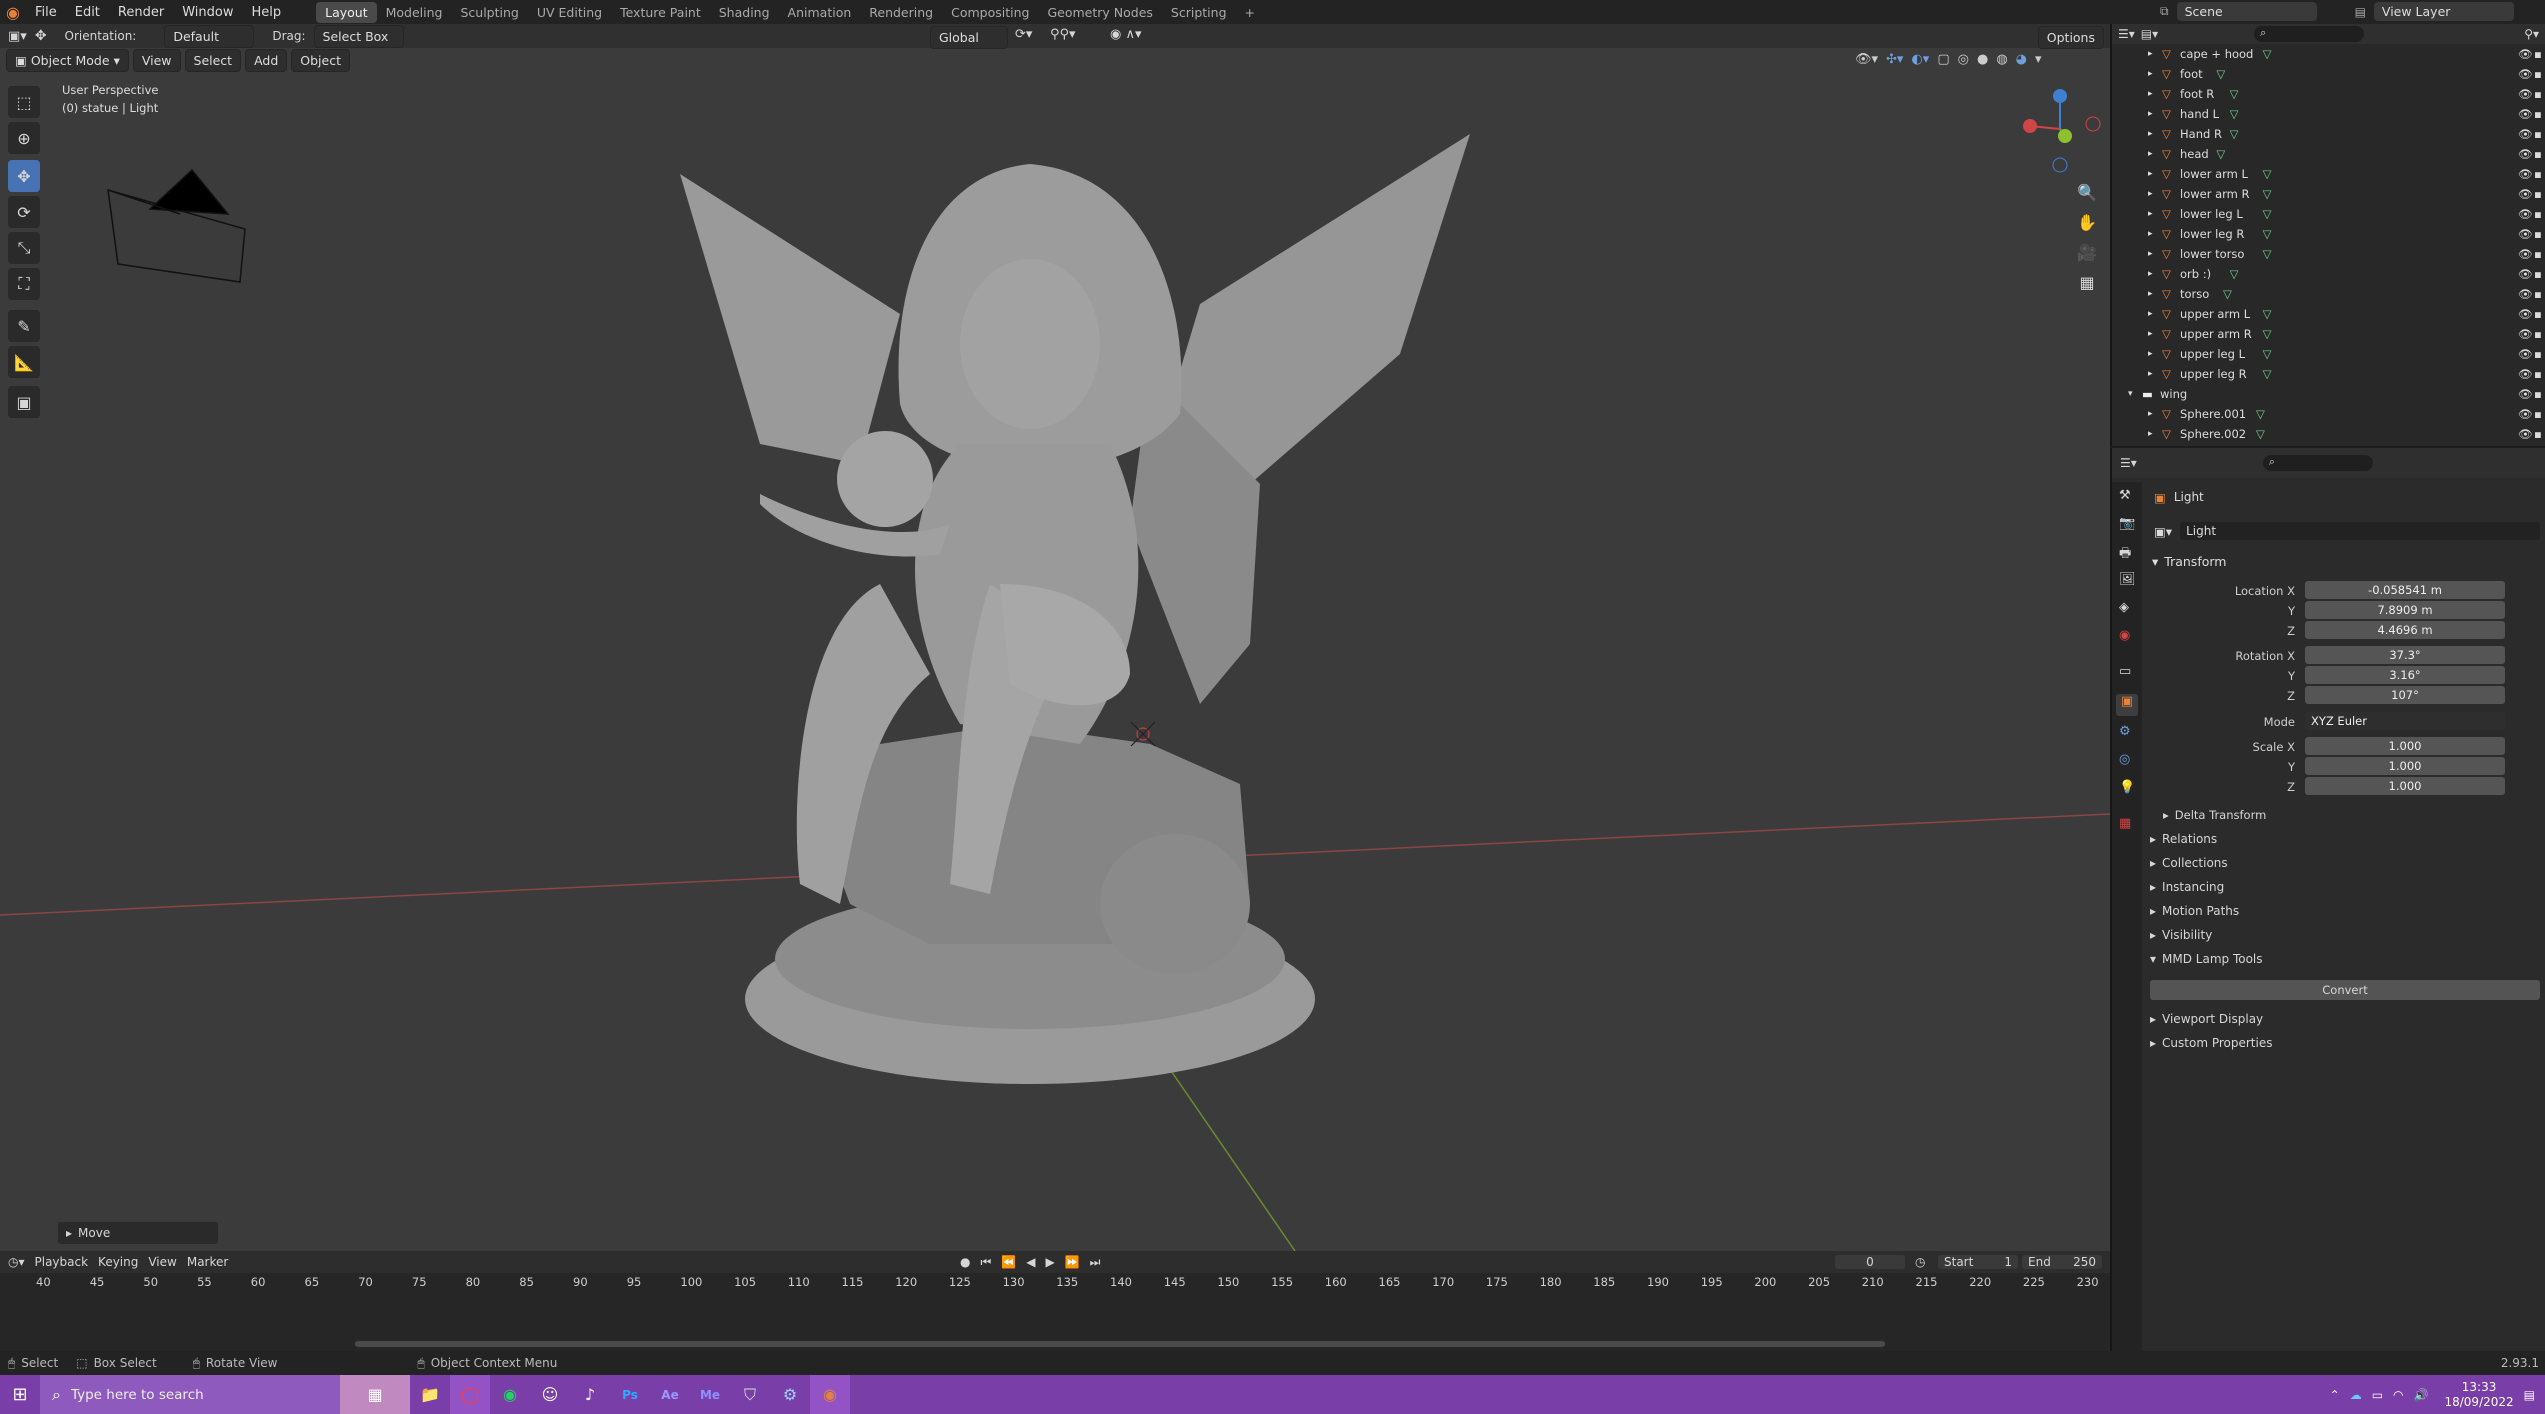 Image resolution: width=2545 pixels, height=1414 pixels. What do you see at coordinates (1978, 1262) in the screenshot?
I see `start-frame-field: Start 1` at bounding box center [1978, 1262].